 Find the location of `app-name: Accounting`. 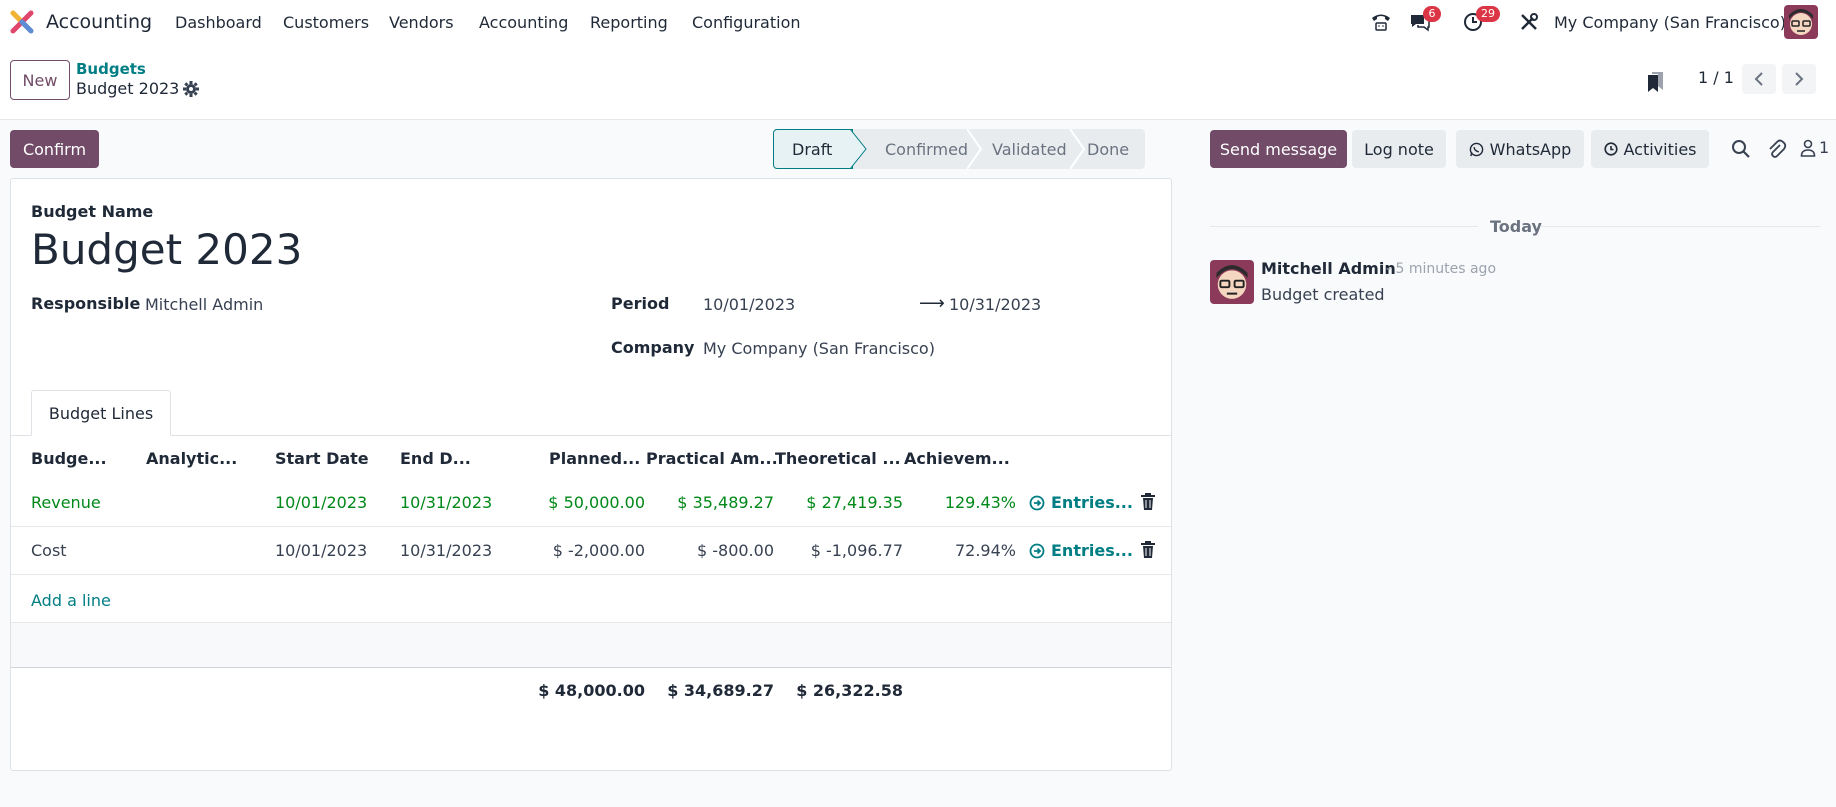

app-name: Accounting is located at coordinates (99, 22).